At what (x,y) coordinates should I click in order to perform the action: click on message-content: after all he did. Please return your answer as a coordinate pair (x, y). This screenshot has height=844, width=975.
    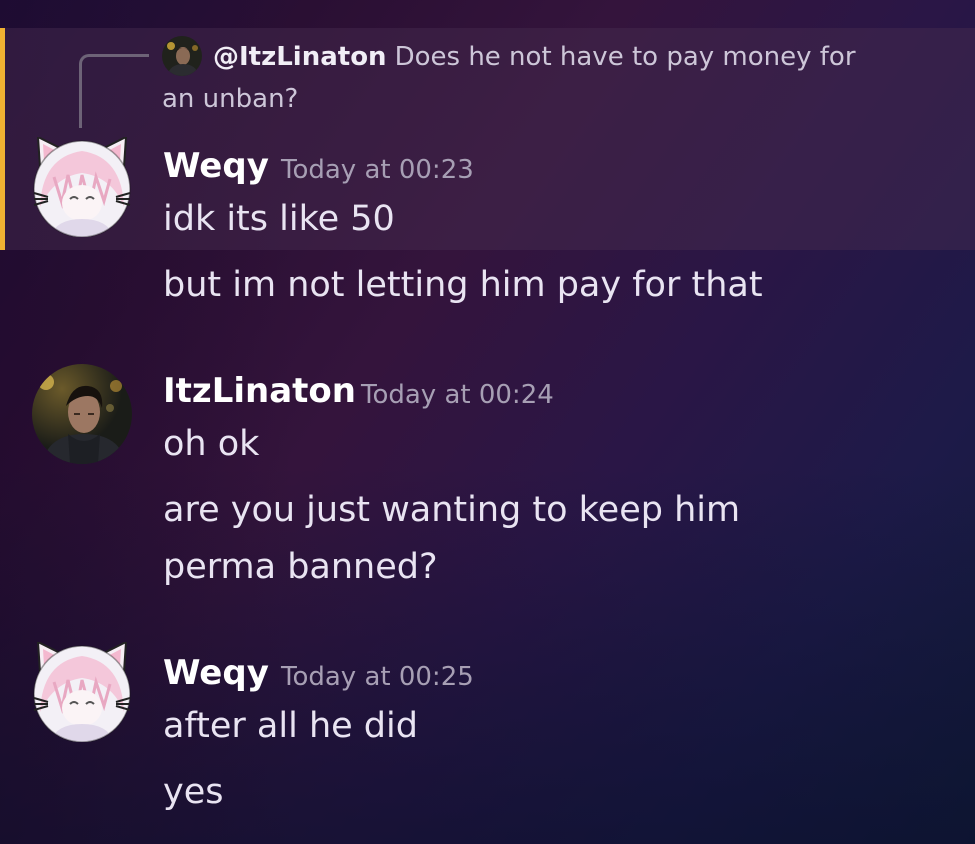
    Looking at the image, I should click on (290, 726).